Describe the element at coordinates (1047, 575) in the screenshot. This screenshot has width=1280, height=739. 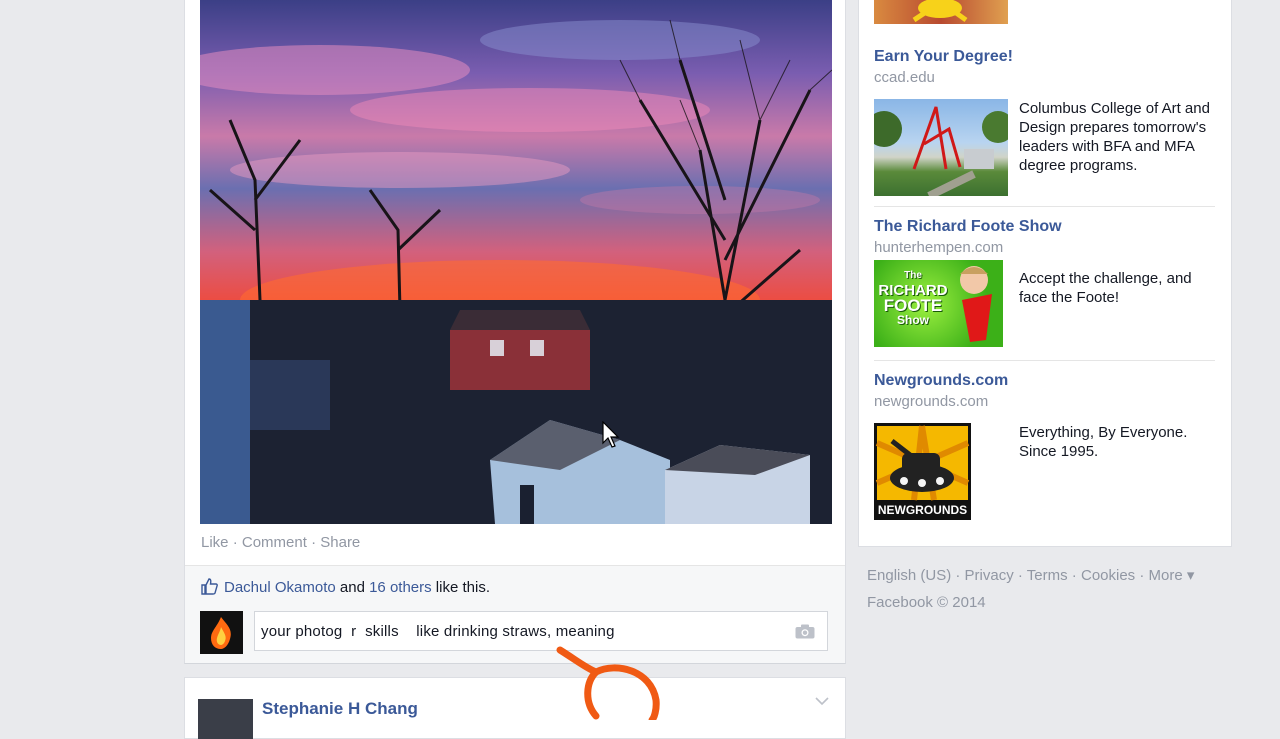
I see `footer-link-terms: Terms` at that location.